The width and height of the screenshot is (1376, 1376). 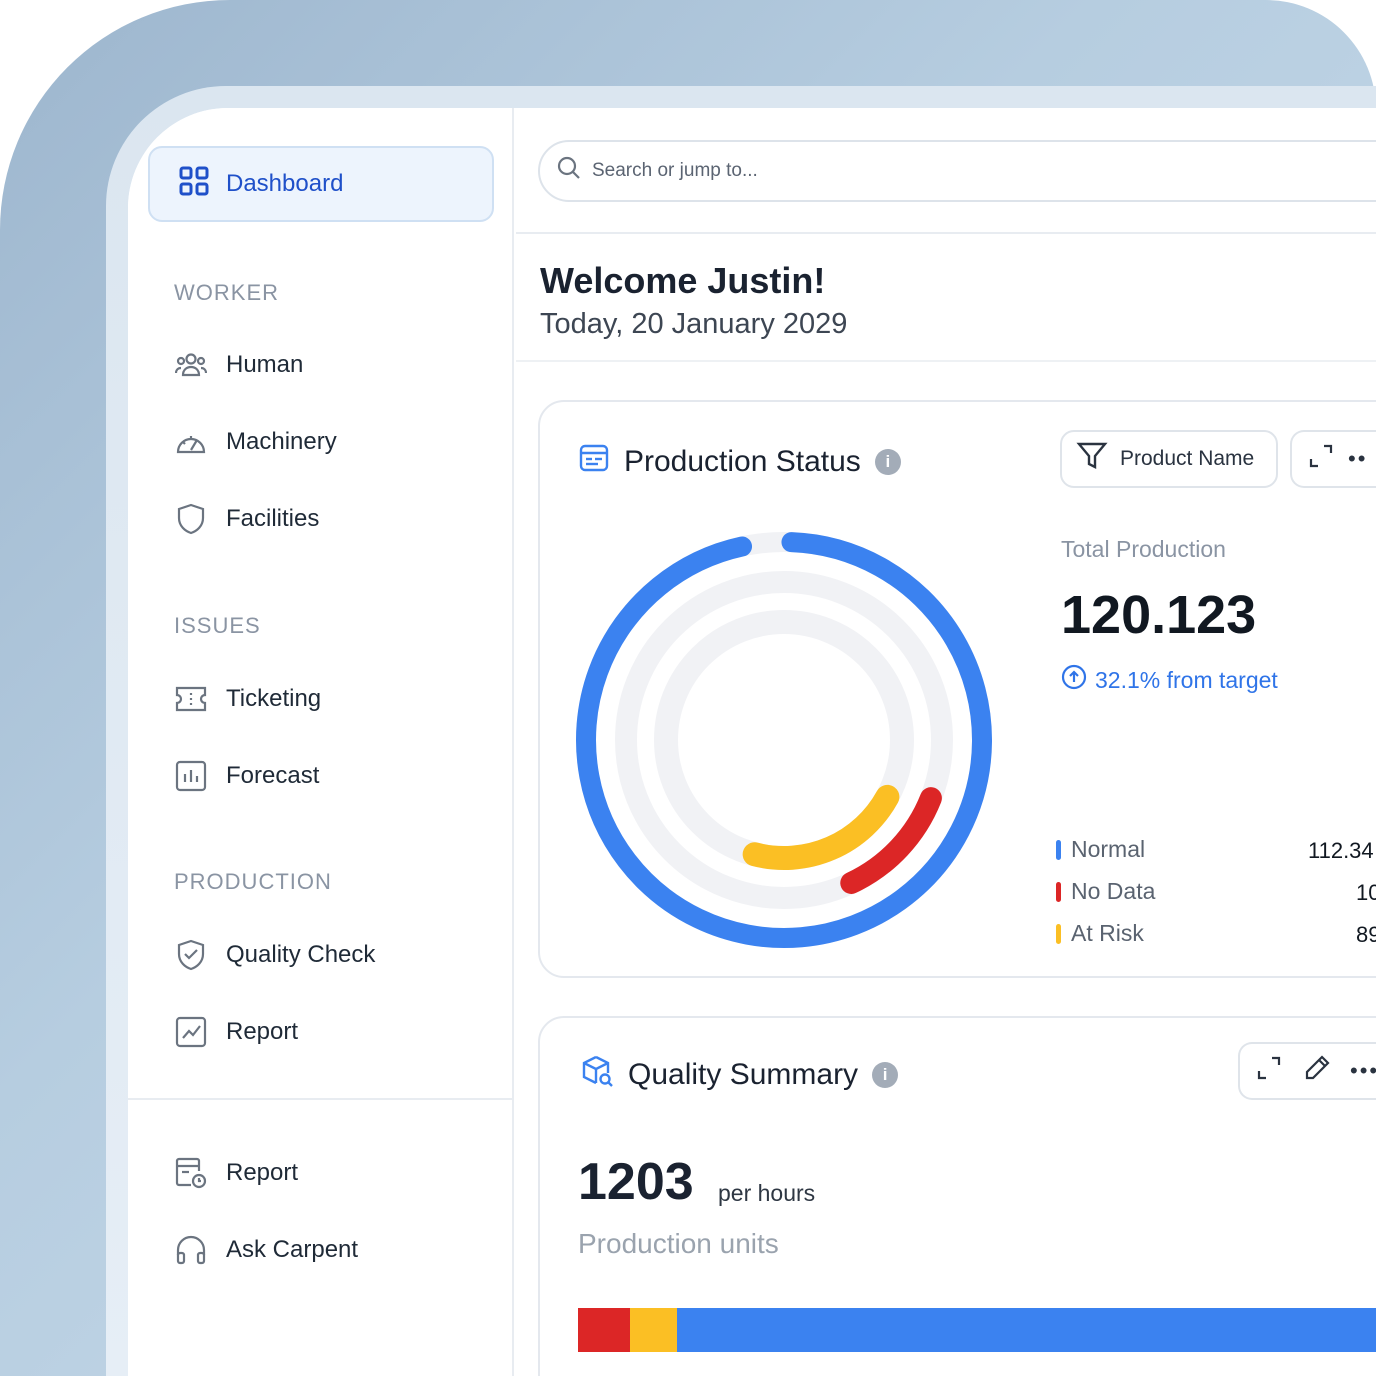 What do you see at coordinates (653, 1330) in the screenshot?
I see `bar-segment-at-risk` at bounding box center [653, 1330].